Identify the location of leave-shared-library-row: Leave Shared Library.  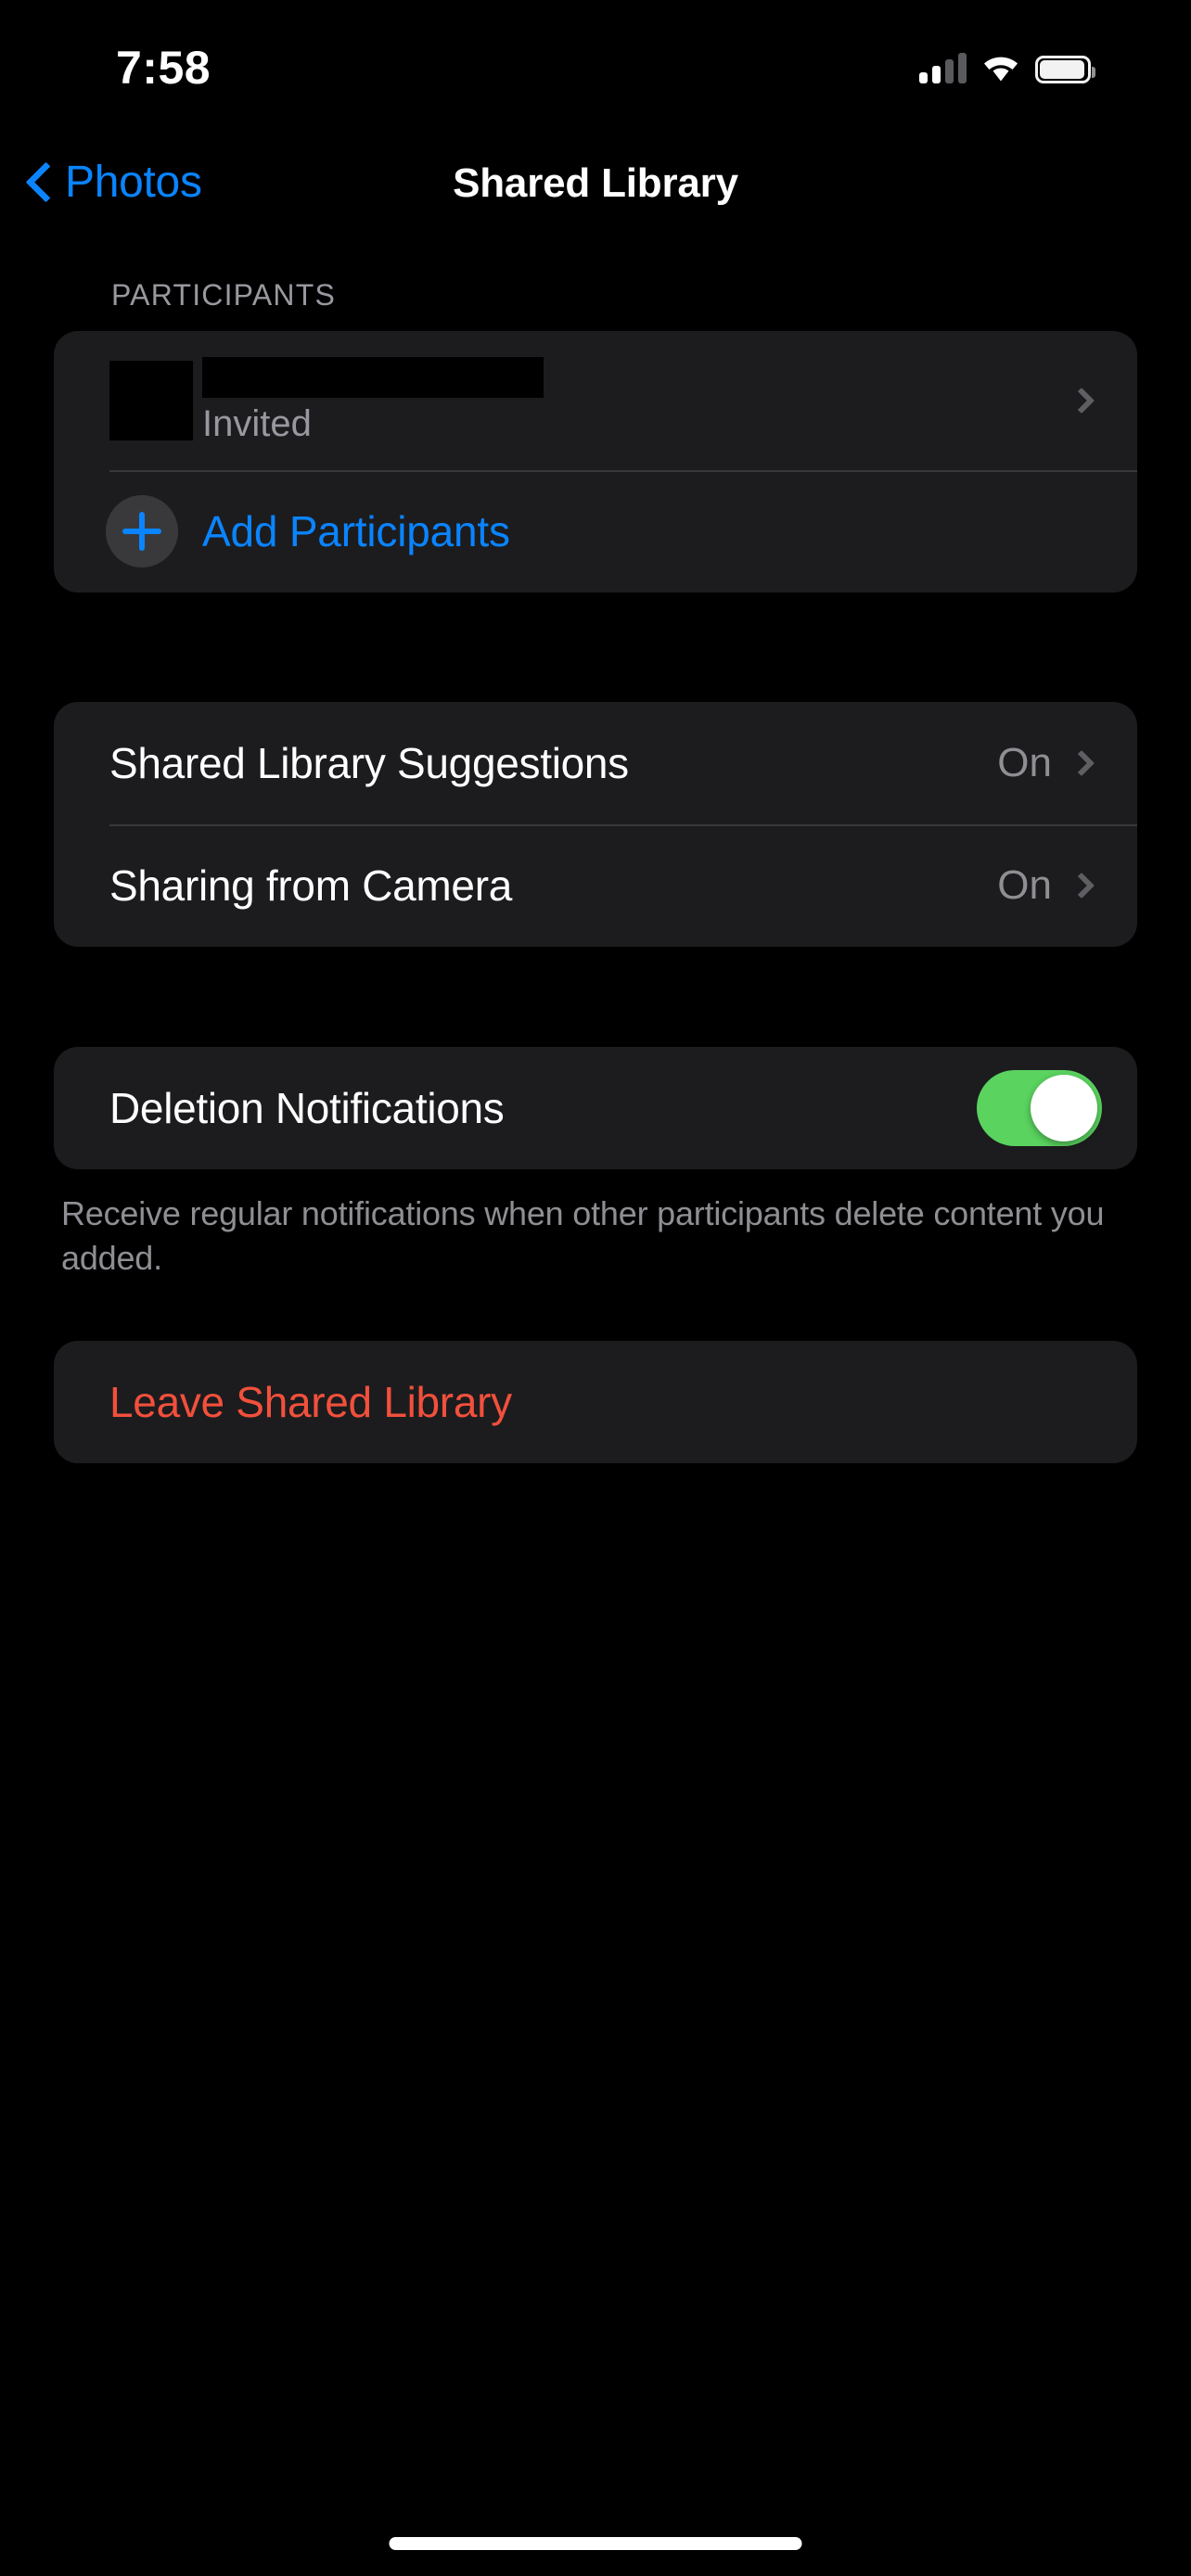
(595, 1402).